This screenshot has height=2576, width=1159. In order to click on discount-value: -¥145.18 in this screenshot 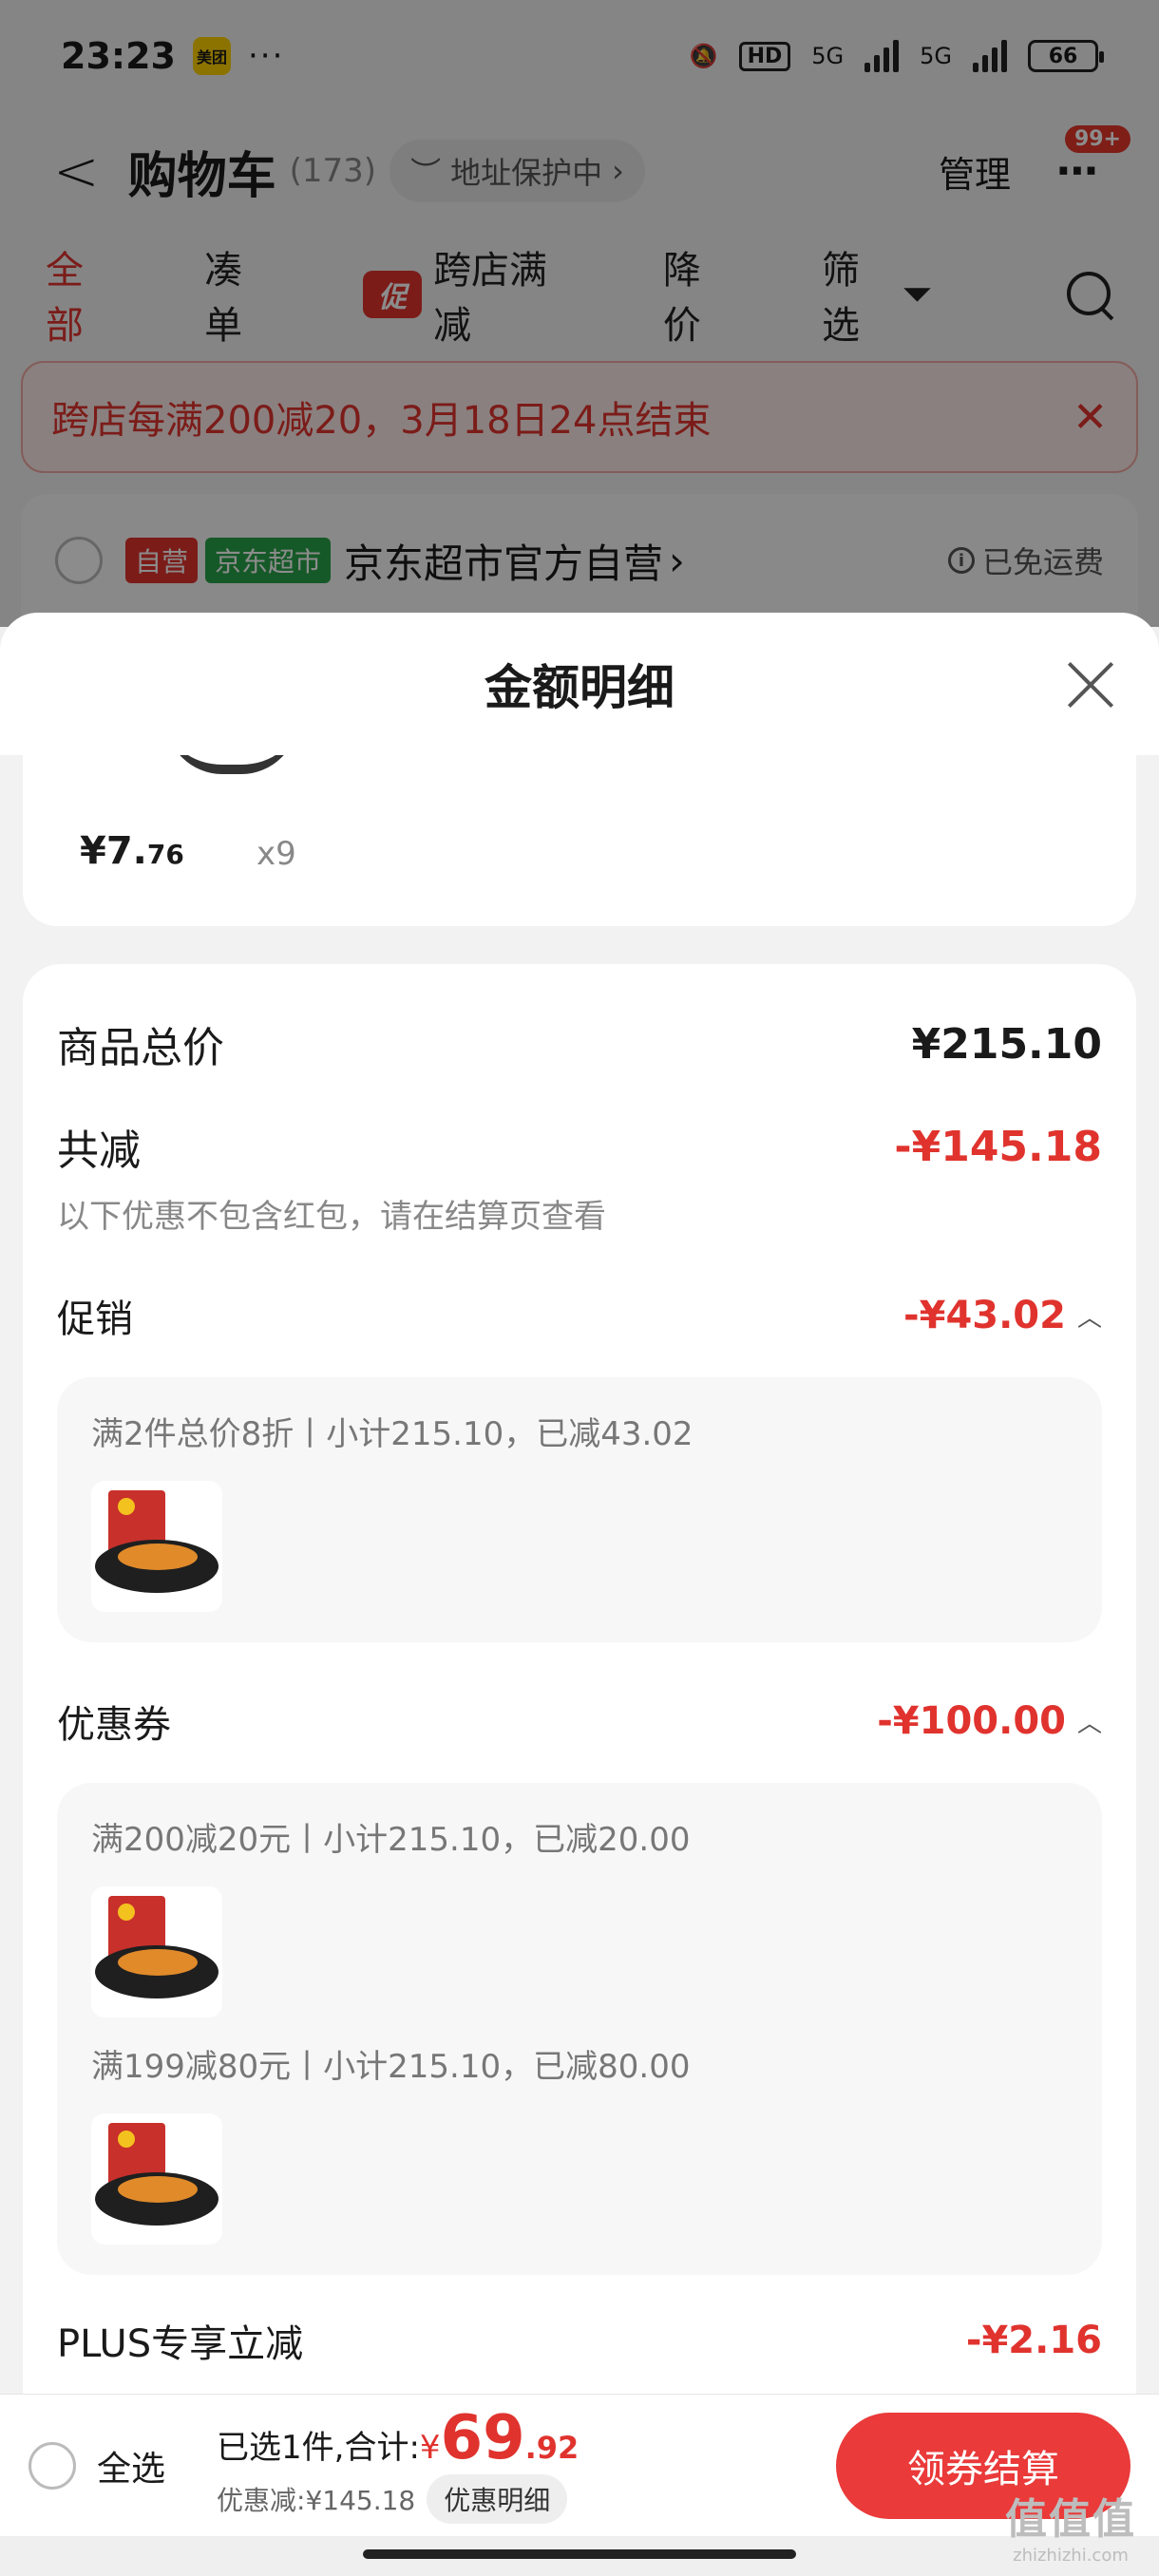, I will do `click(998, 1146)`.